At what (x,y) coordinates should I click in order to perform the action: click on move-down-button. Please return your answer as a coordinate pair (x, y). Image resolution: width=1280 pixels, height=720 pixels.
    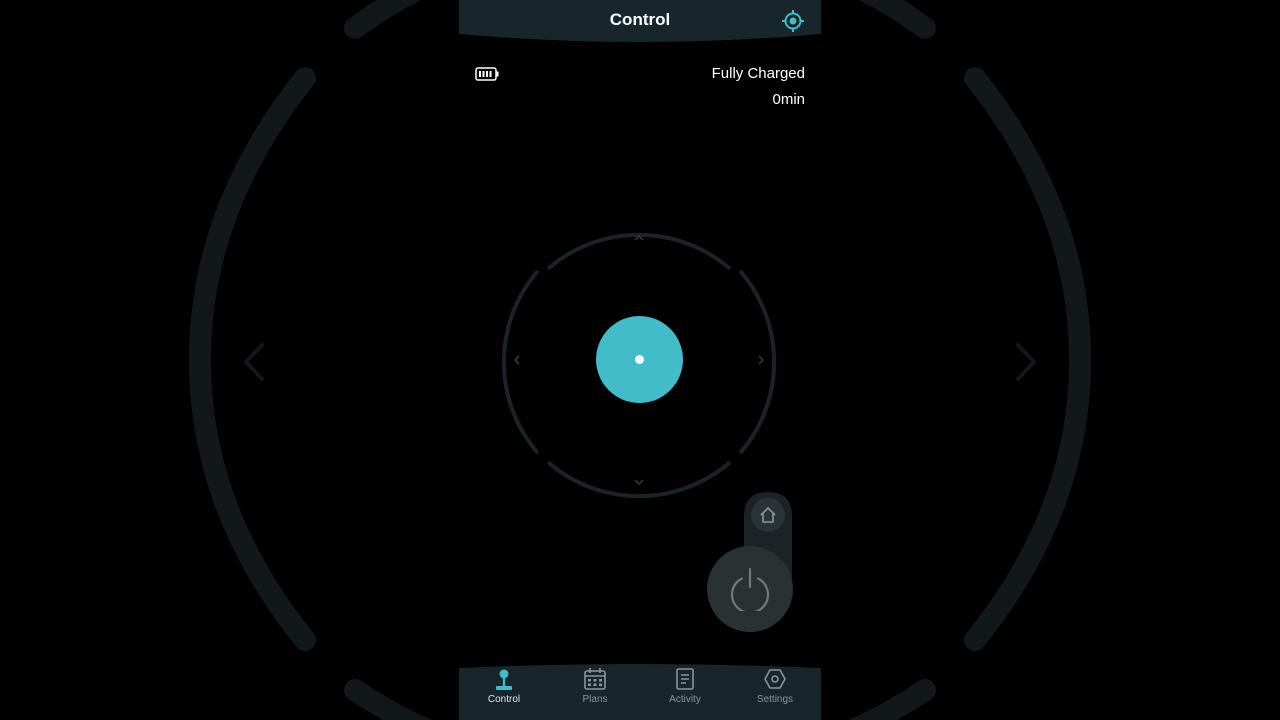
    Looking at the image, I should click on (639, 482).